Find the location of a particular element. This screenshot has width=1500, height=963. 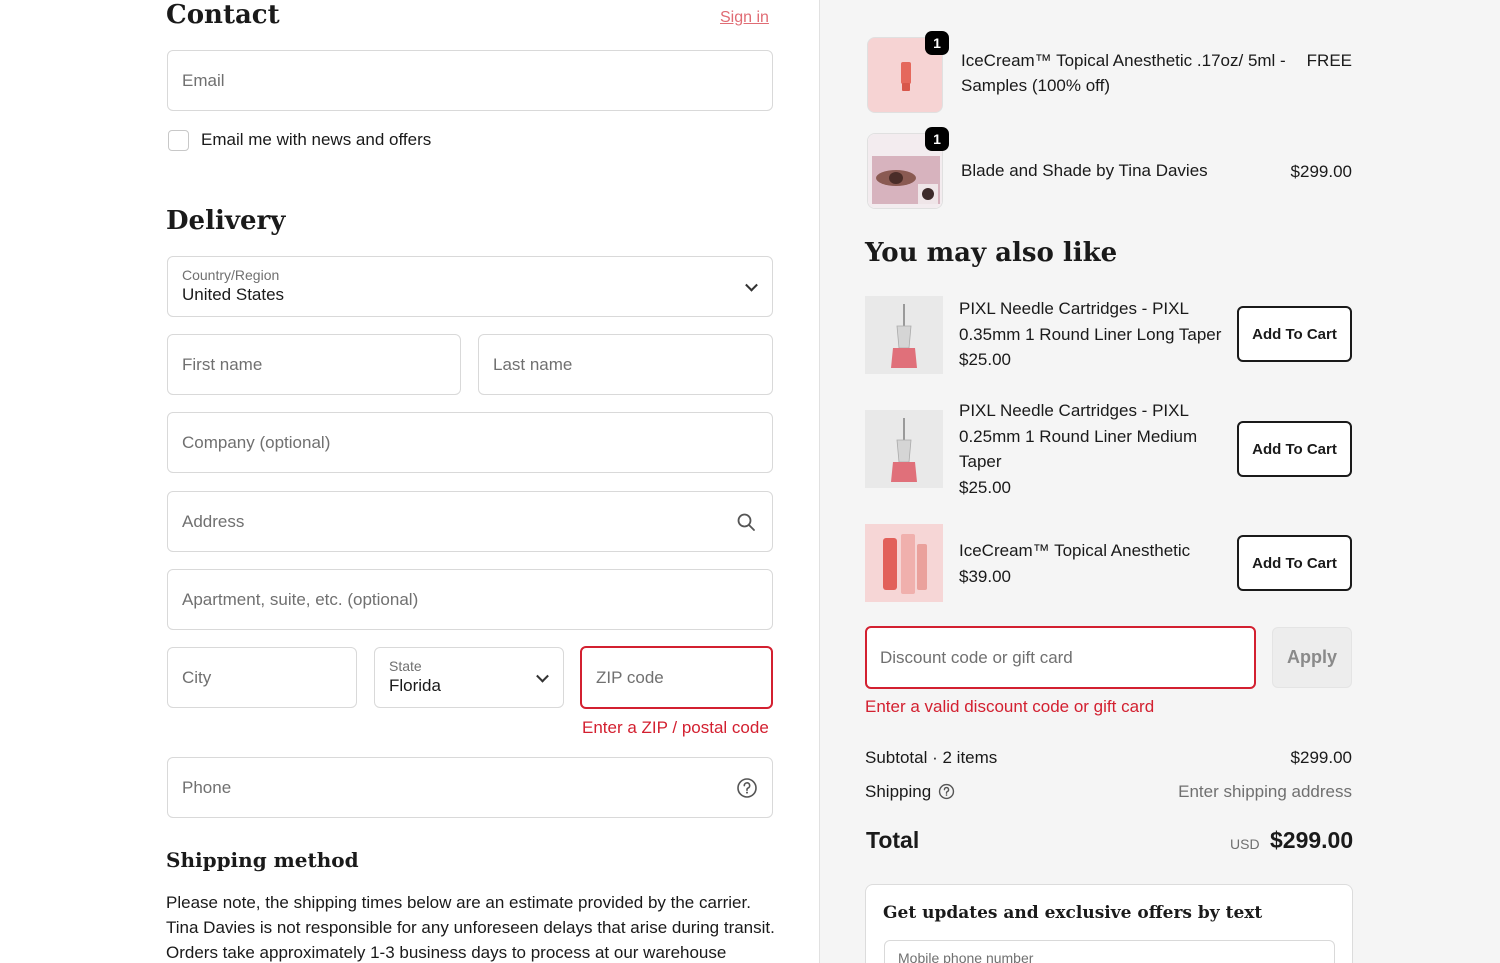

country-value: United States is located at coordinates (233, 294).